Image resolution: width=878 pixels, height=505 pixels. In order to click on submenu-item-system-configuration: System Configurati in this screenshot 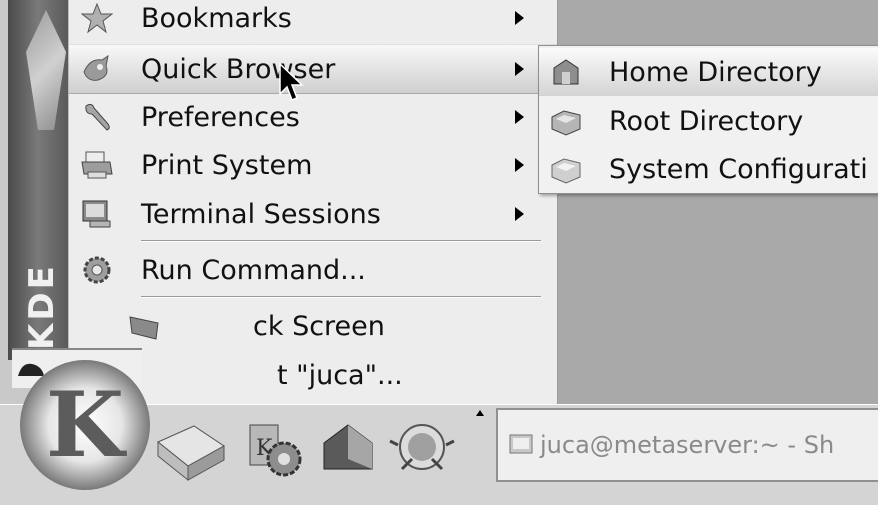, I will do `click(708, 169)`.